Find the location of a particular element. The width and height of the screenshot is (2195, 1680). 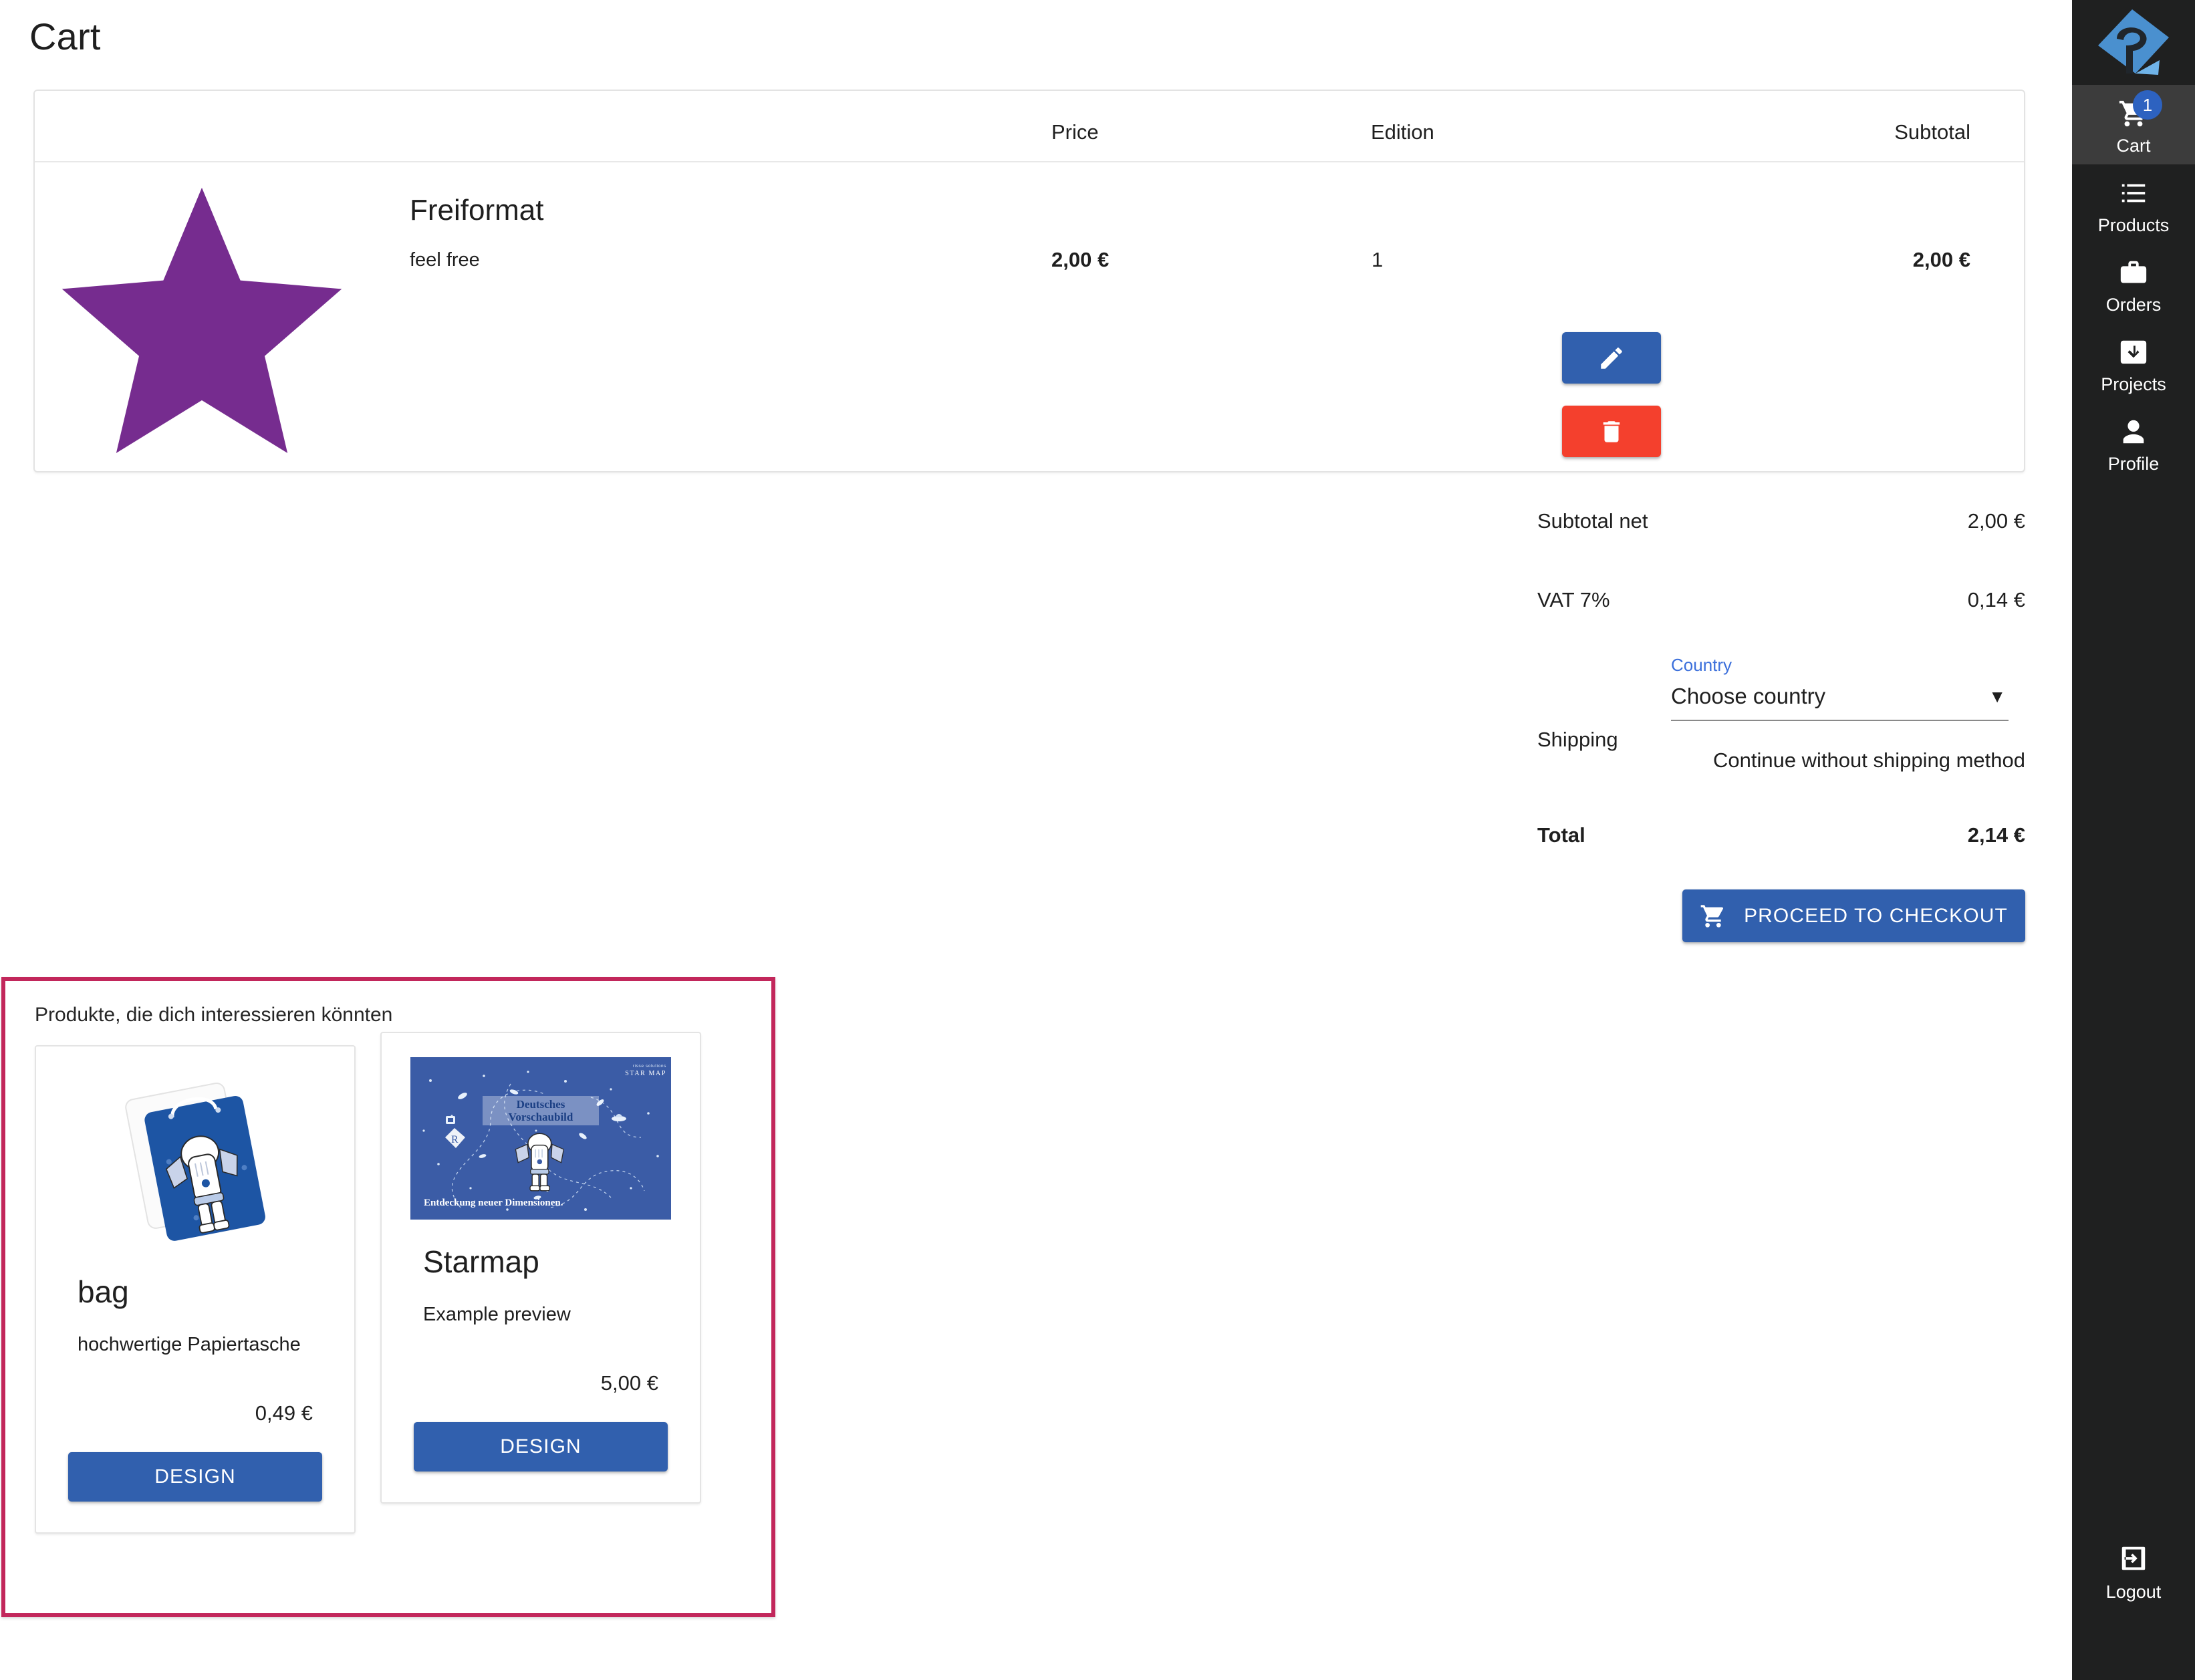

sidebar-item-label: Products is located at coordinates (2133, 225).